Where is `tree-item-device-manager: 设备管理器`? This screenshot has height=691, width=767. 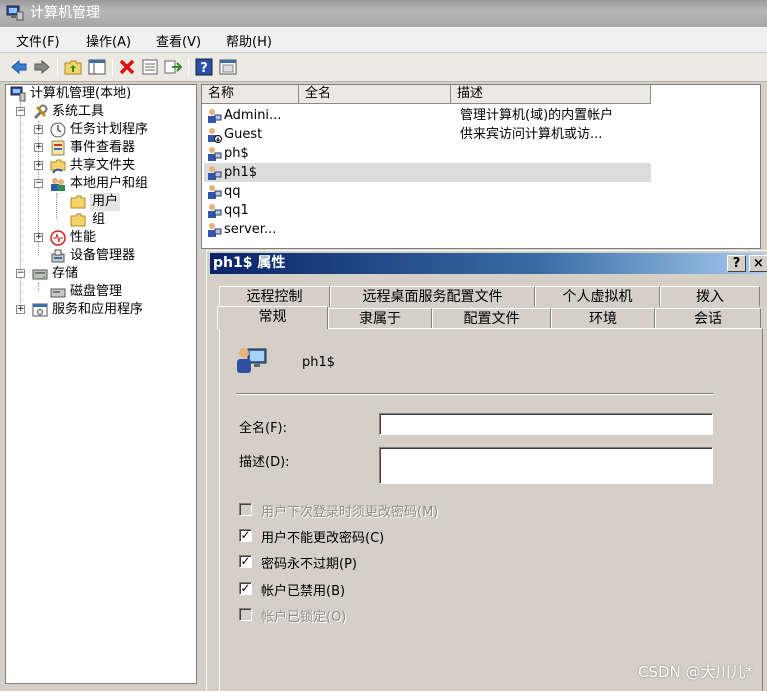
tree-item-device-manager: 设备管理器 is located at coordinates (98, 256).